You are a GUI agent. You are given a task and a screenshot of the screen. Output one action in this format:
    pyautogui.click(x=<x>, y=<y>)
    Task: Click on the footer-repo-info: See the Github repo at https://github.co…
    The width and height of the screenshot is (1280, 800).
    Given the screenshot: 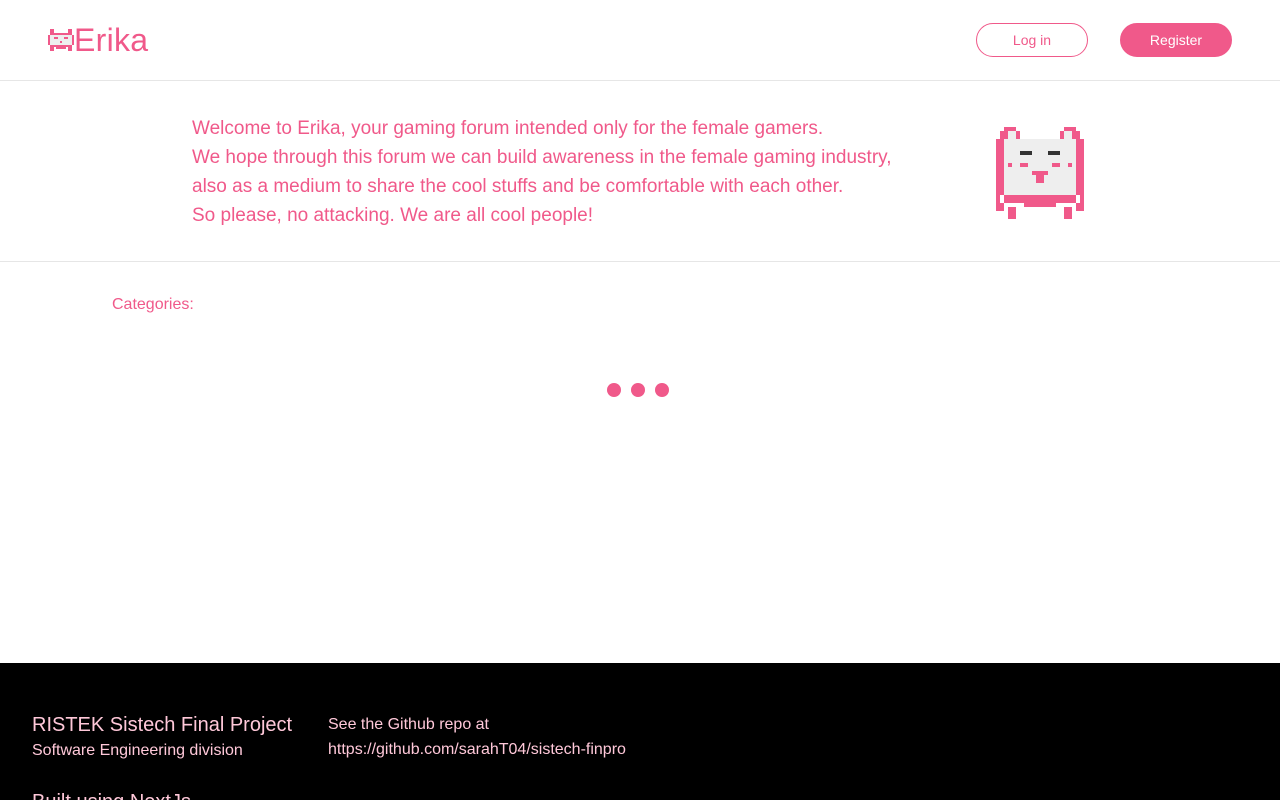 What is the action you would take?
    pyautogui.click(x=477, y=737)
    